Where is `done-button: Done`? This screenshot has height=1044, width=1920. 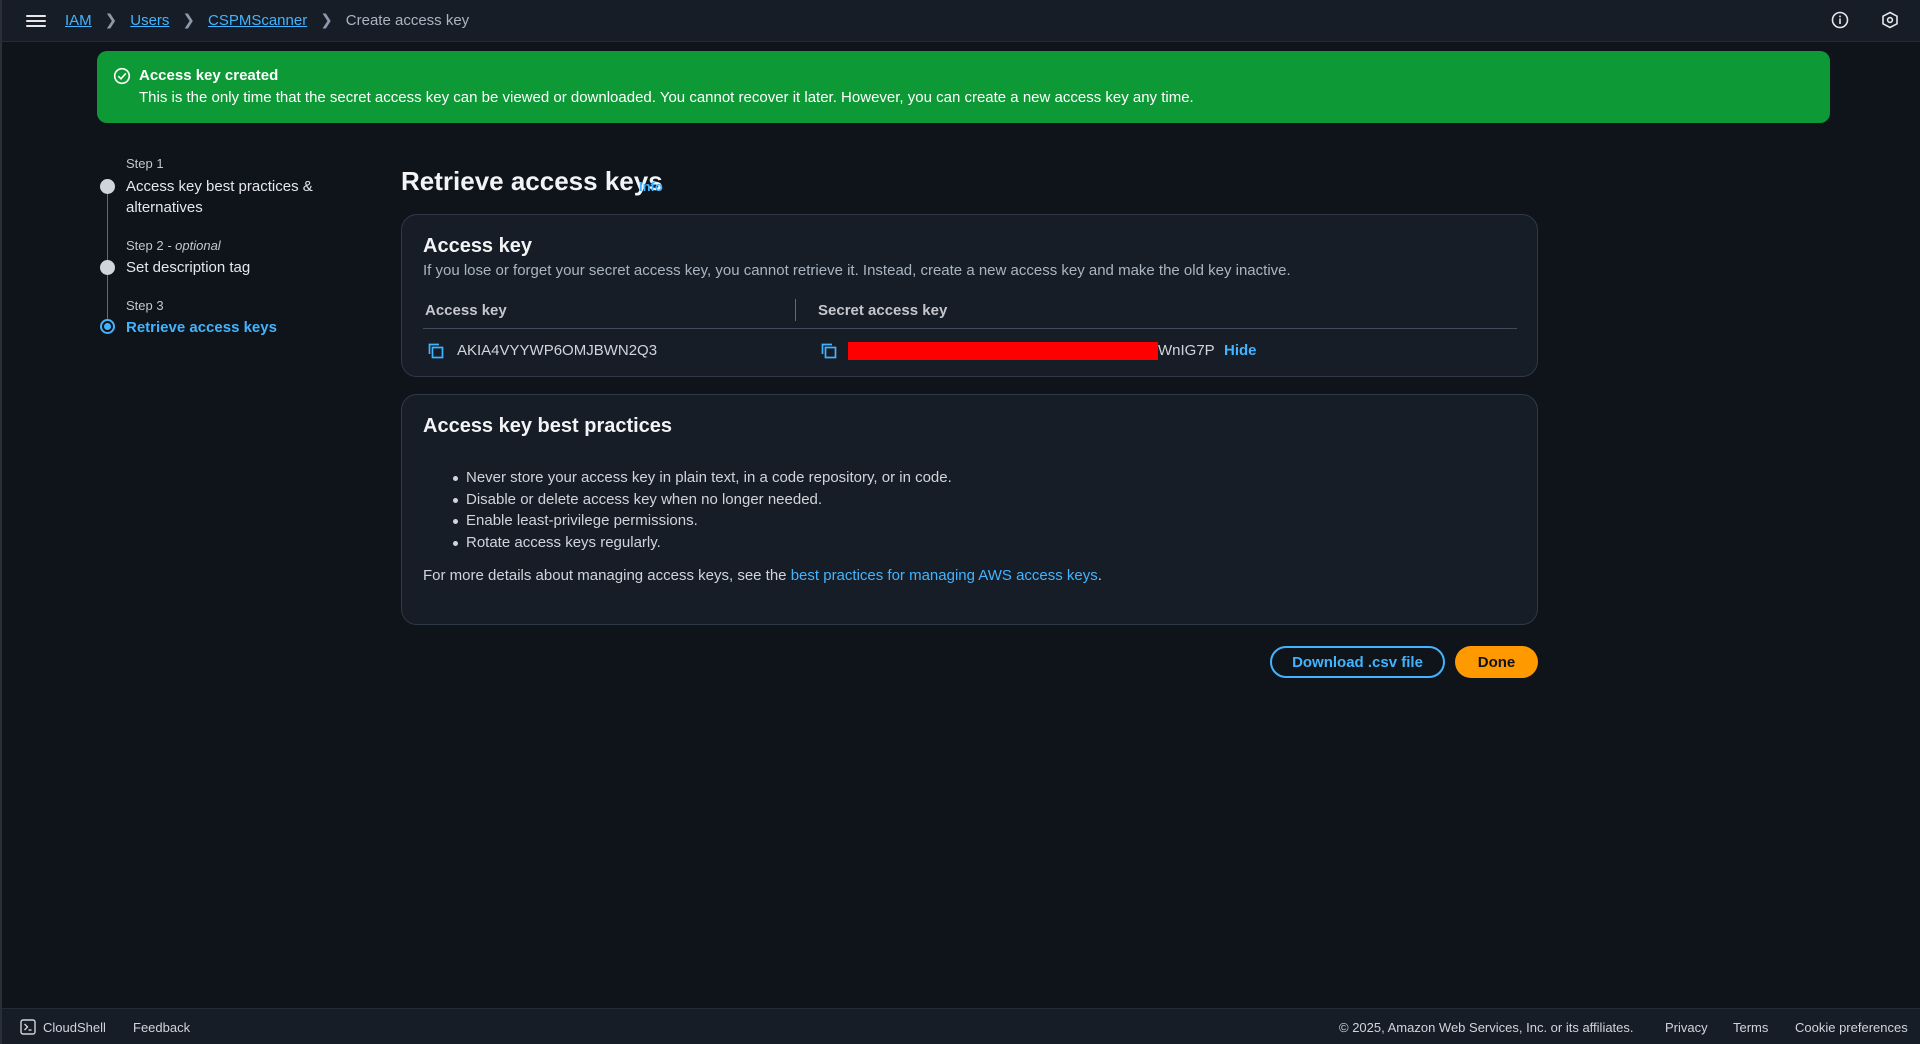 done-button: Done is located at coordinates (1496, 662).